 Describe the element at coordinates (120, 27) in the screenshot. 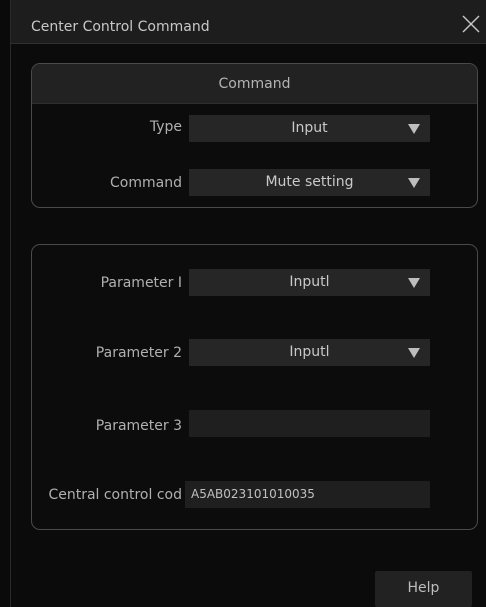

I see `dialog-title: Center Control Command` at that location.